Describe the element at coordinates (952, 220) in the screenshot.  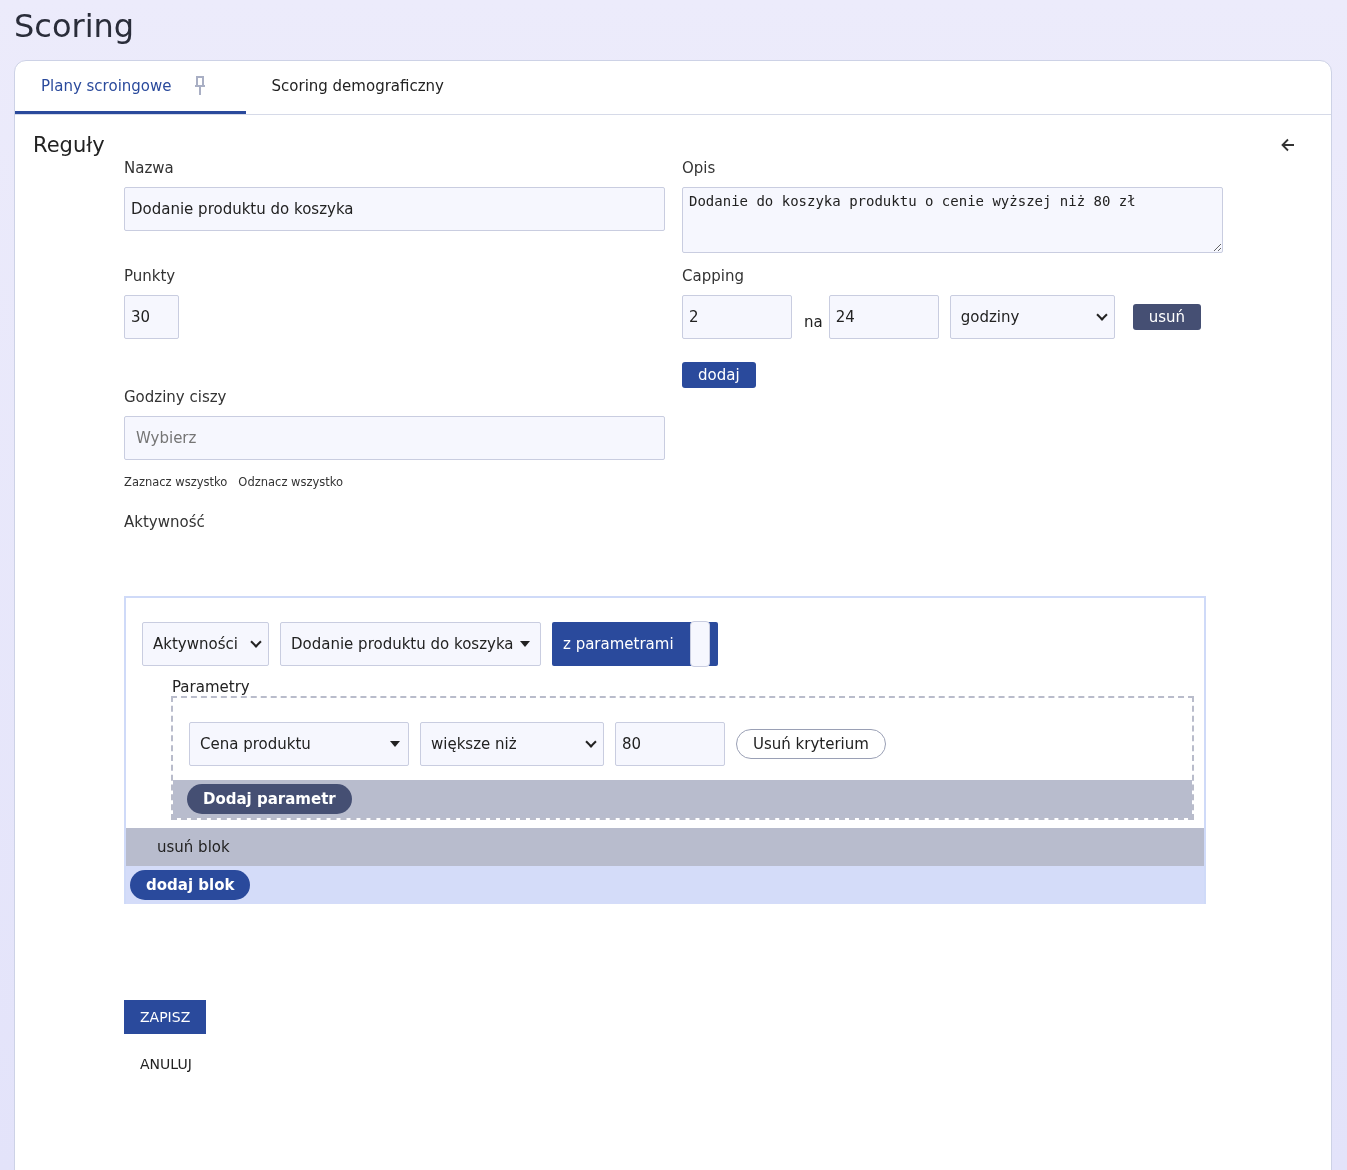
I see `description-field: Dodanie do koszyka produktu o cenie wyższej niż 80 zł` at that location.